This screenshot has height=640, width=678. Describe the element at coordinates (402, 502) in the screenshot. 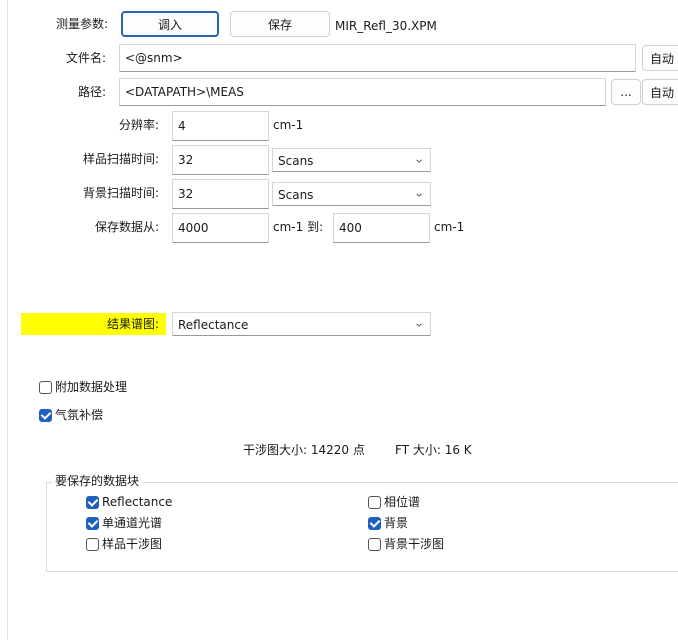

I see `phase-spectrum-label: 相位谱` at that location.